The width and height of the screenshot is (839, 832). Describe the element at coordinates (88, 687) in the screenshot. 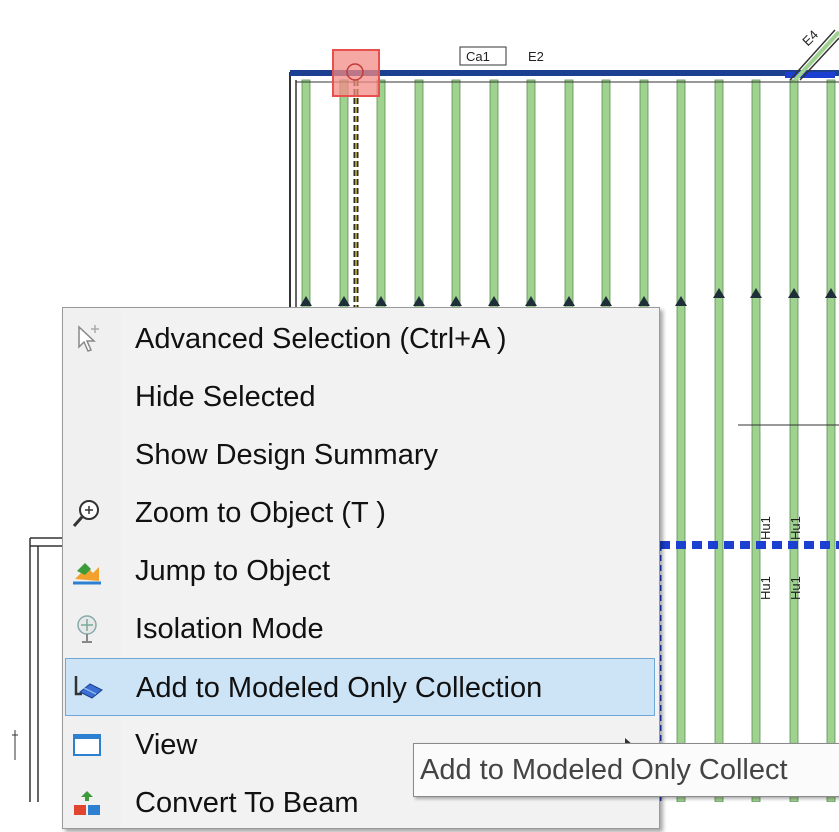

I see `collection-icon` at that location.